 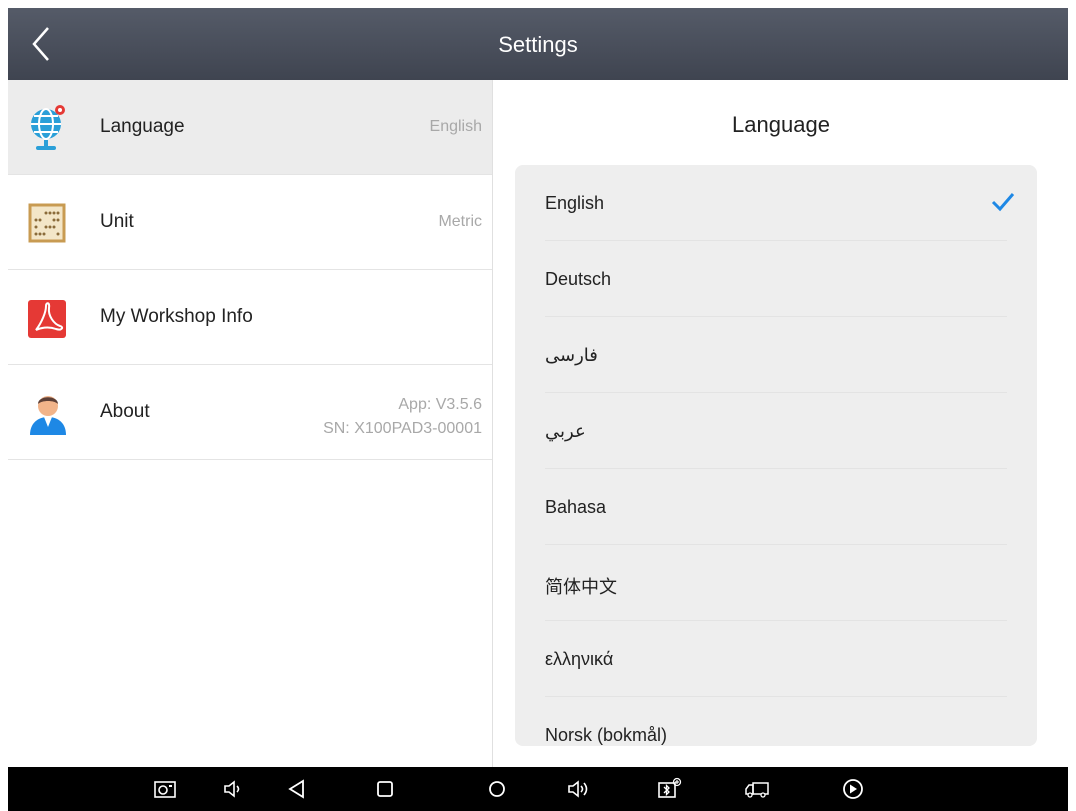 I want to click on play-icon, so click(x=853, y=789).